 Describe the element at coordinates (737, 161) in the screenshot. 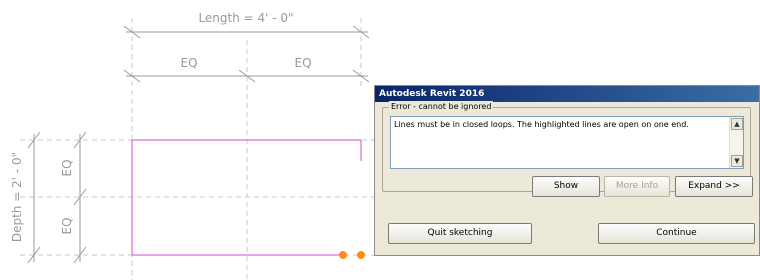

I see `scroll-down-icon: ▼` at that location.